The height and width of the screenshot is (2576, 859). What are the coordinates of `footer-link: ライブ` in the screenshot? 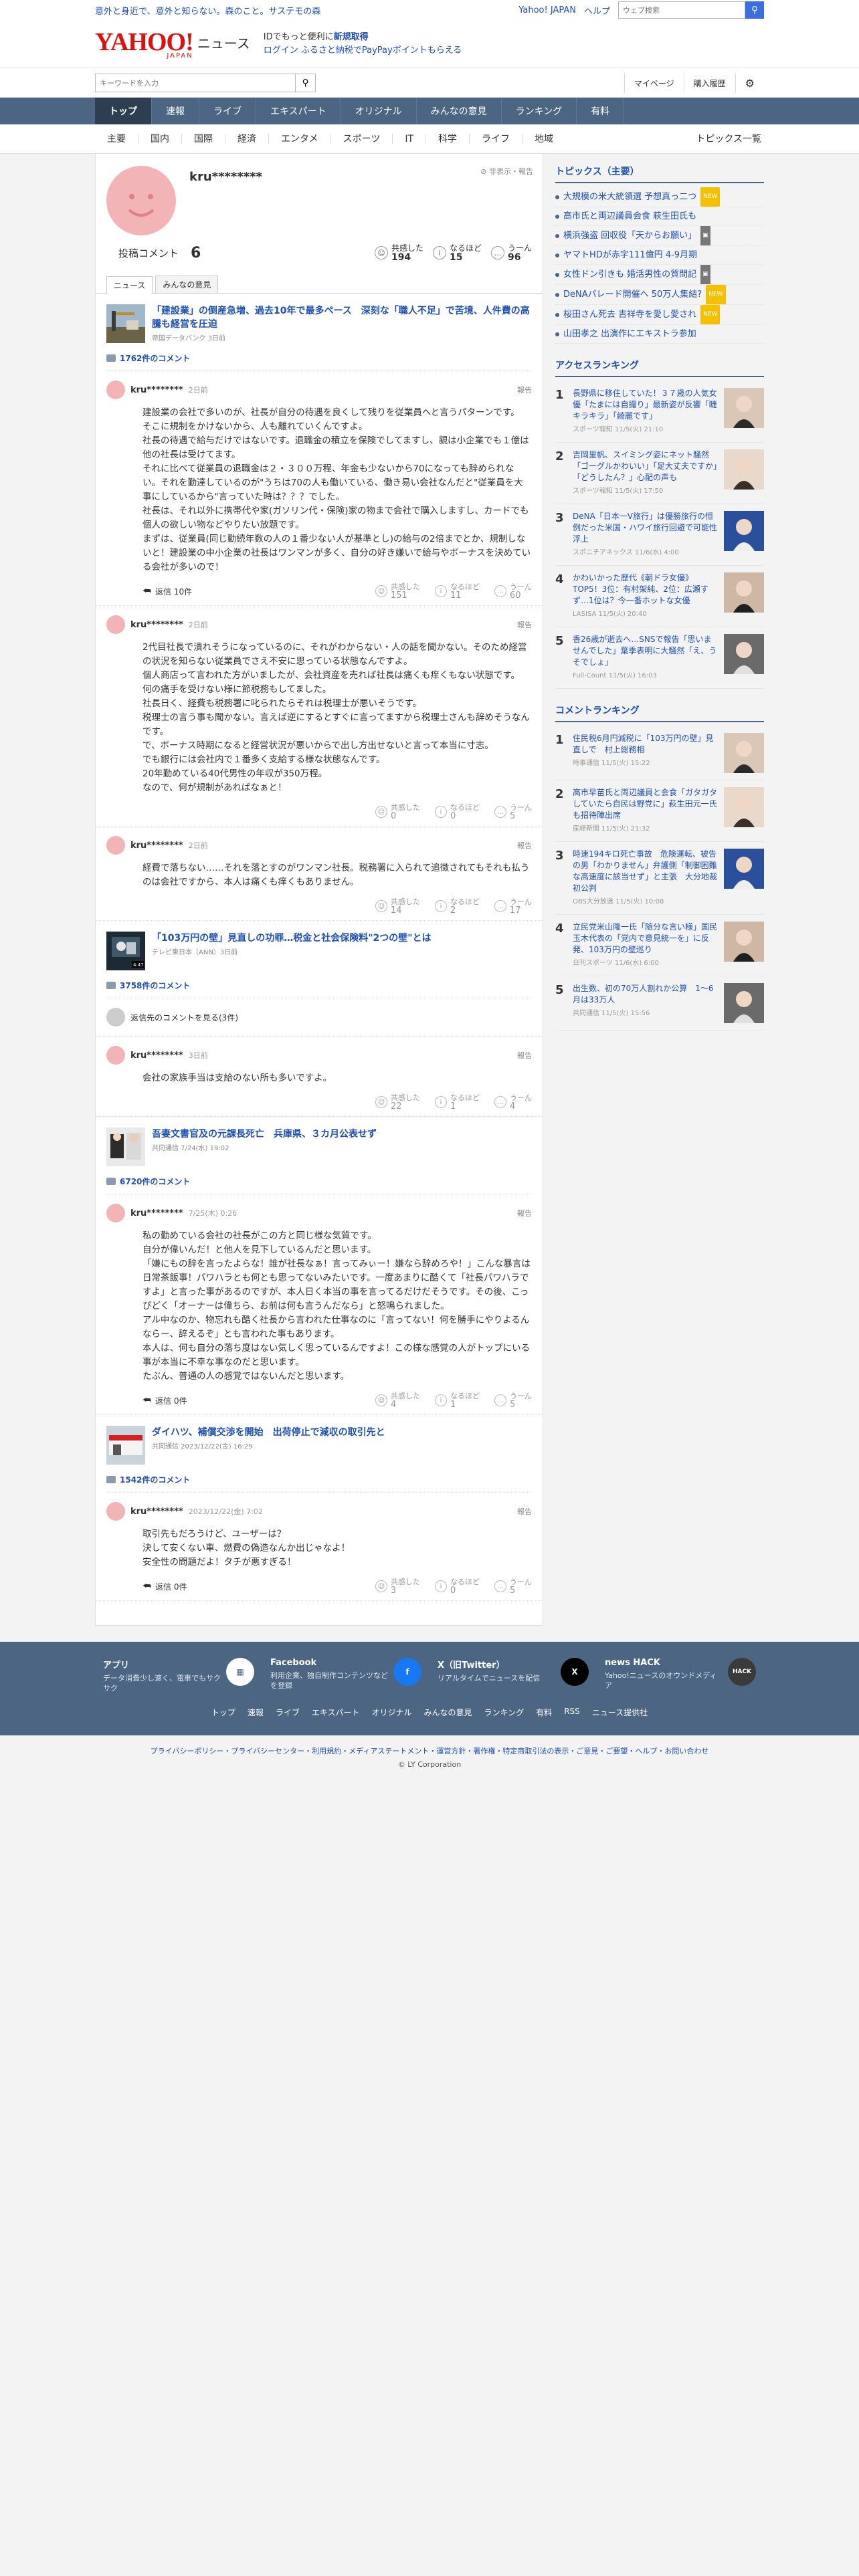 It's located at (288, 1712).